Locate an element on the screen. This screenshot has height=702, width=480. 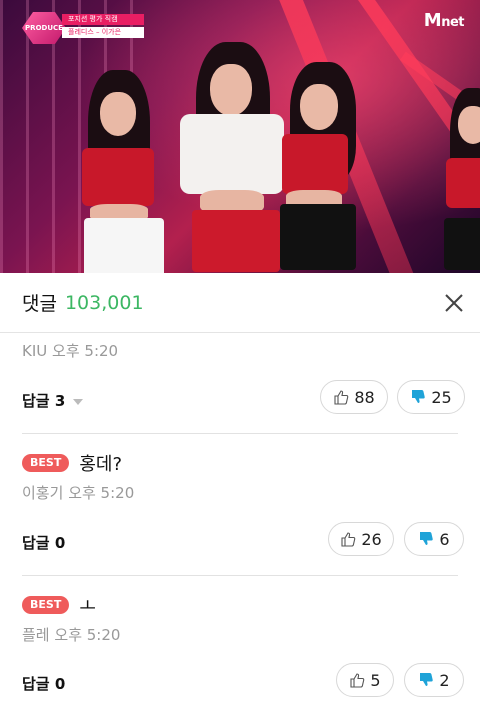
program-logo-line1: 포지션 평가 직캠 is located at coordinates (103, 19).